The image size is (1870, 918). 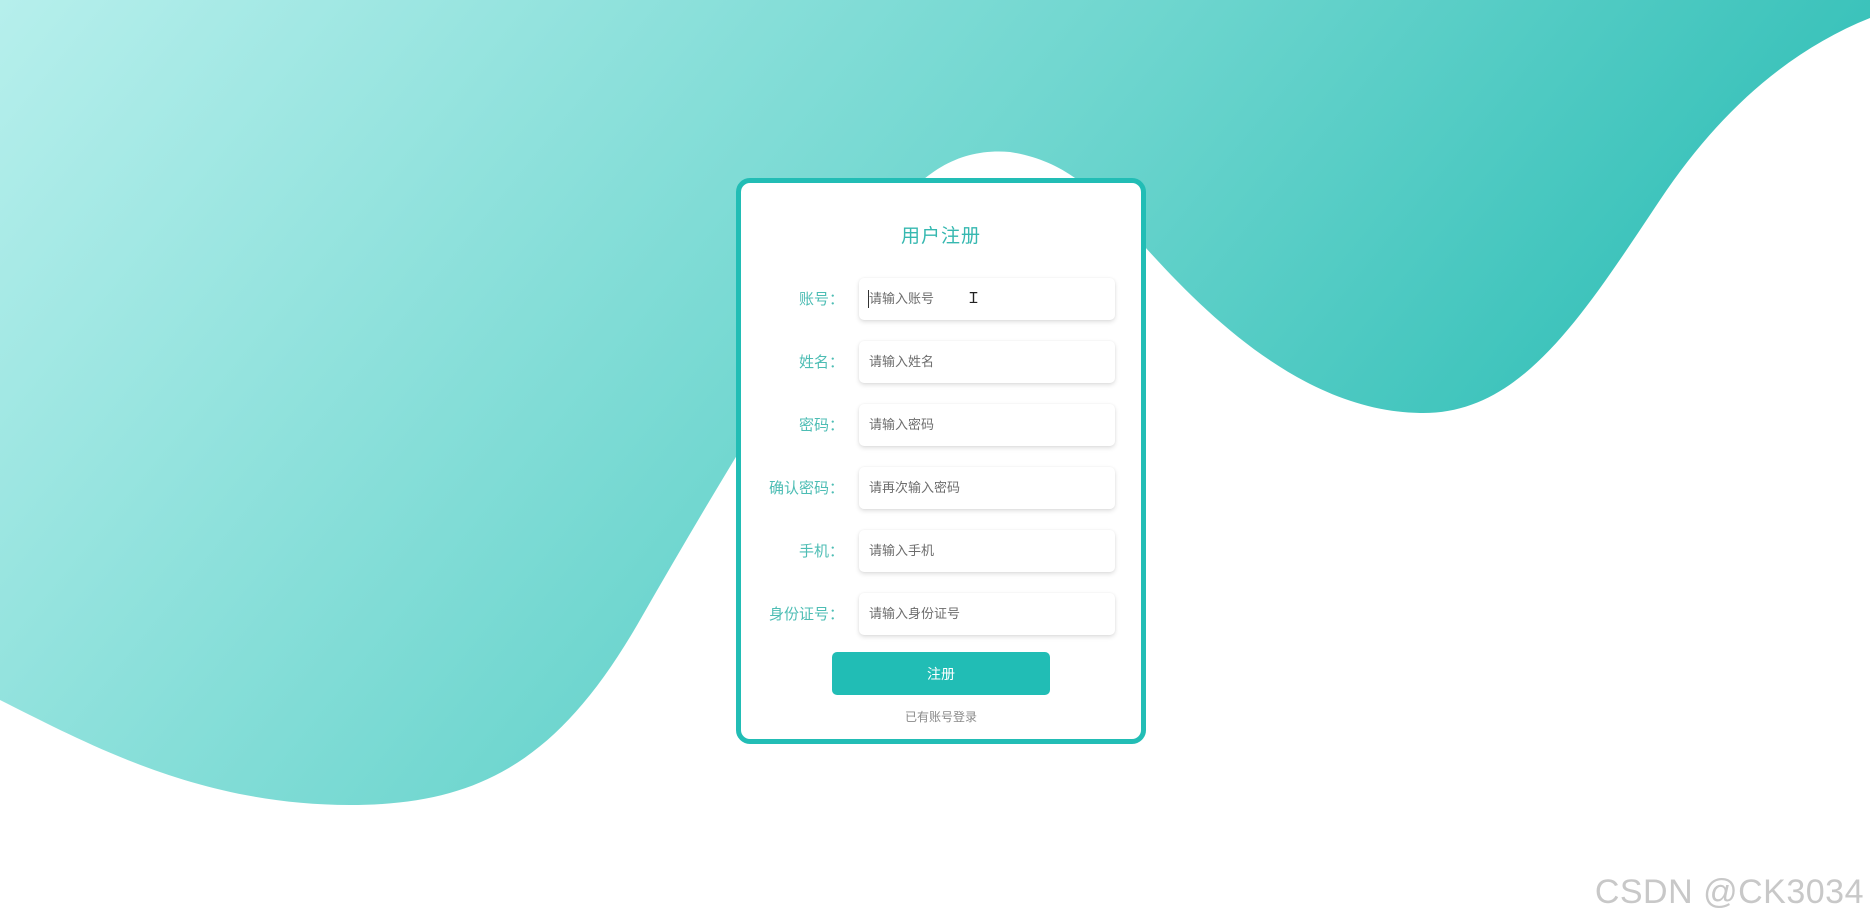 I want to click on password-label: 密码：, so click(x=821, y=425).